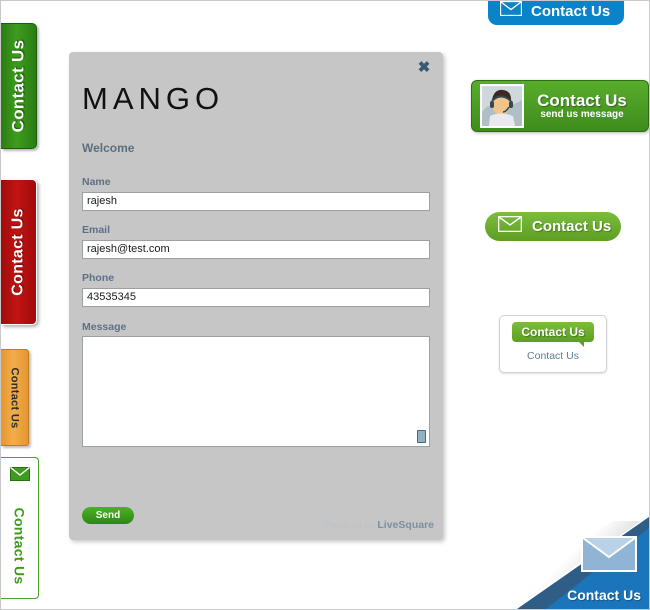  What do you see at coordinates (256, 249) in the screenshot?
I see `email-input` at bounding box center [256, 249].